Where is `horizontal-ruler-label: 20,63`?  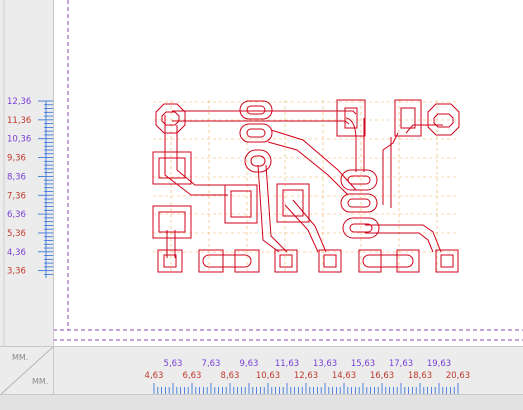 horizontal-ruler-label: 20,63 is located at coordinates (458, 376).